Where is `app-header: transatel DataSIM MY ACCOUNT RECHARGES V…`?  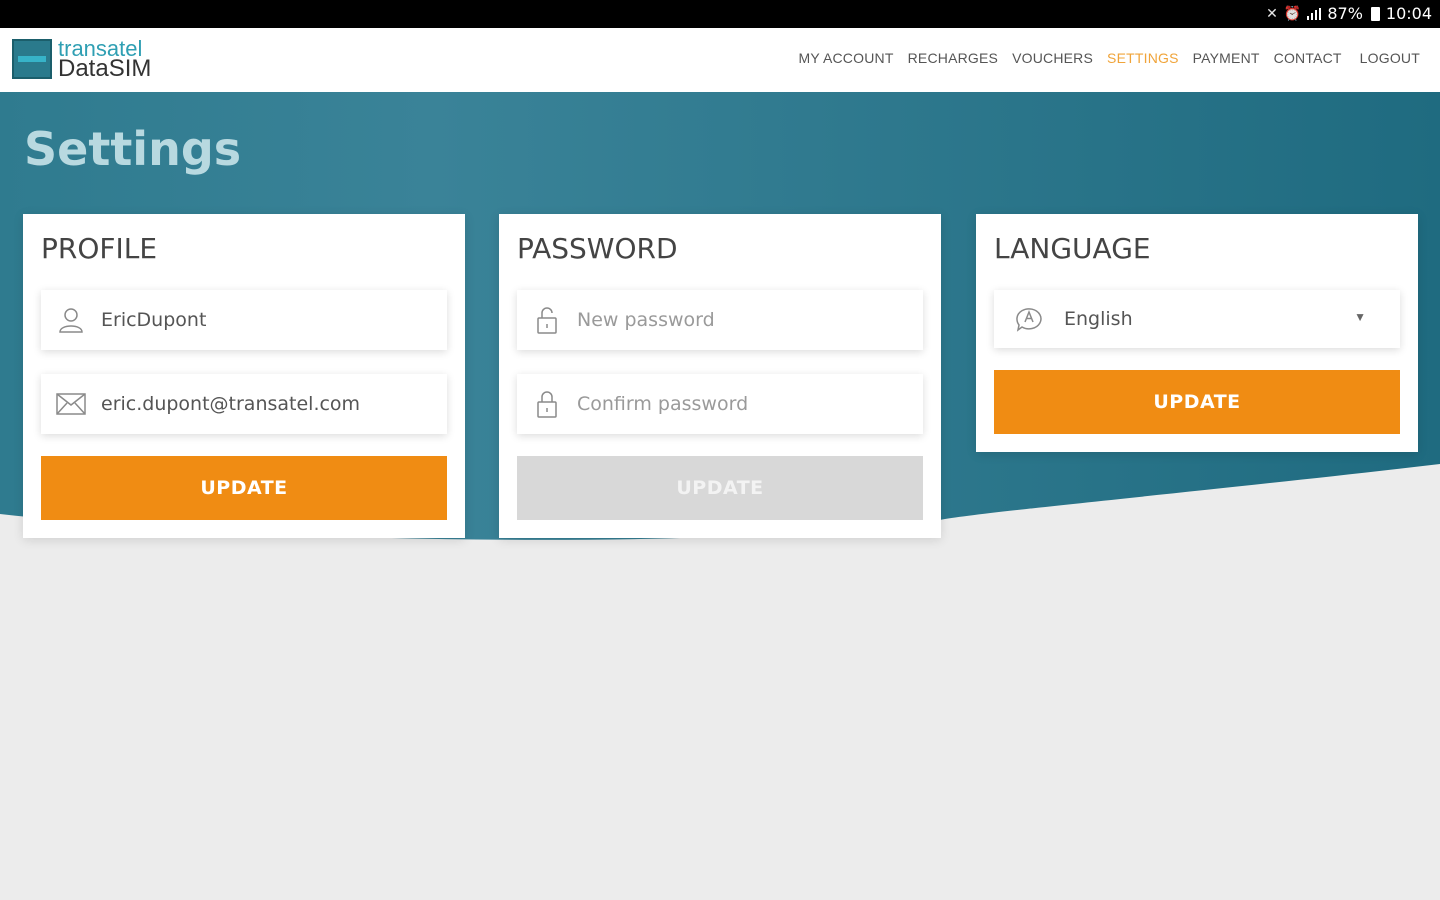 app-header: transatel DataSIM MY ACCOUNT RECHARGES V… is located at coordinates (720, 60).